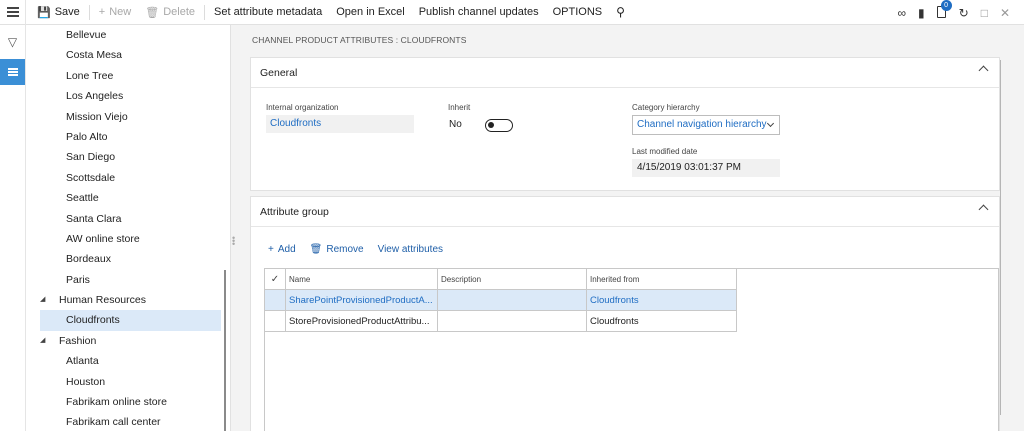  I want to click on tree-item-label: Mission Viejo, so click(97, 116).